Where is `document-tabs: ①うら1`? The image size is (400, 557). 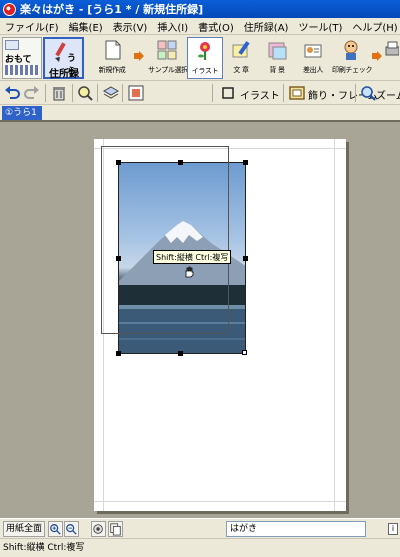 document-tabs: ①うら1 is located at coordinates (200, 112).